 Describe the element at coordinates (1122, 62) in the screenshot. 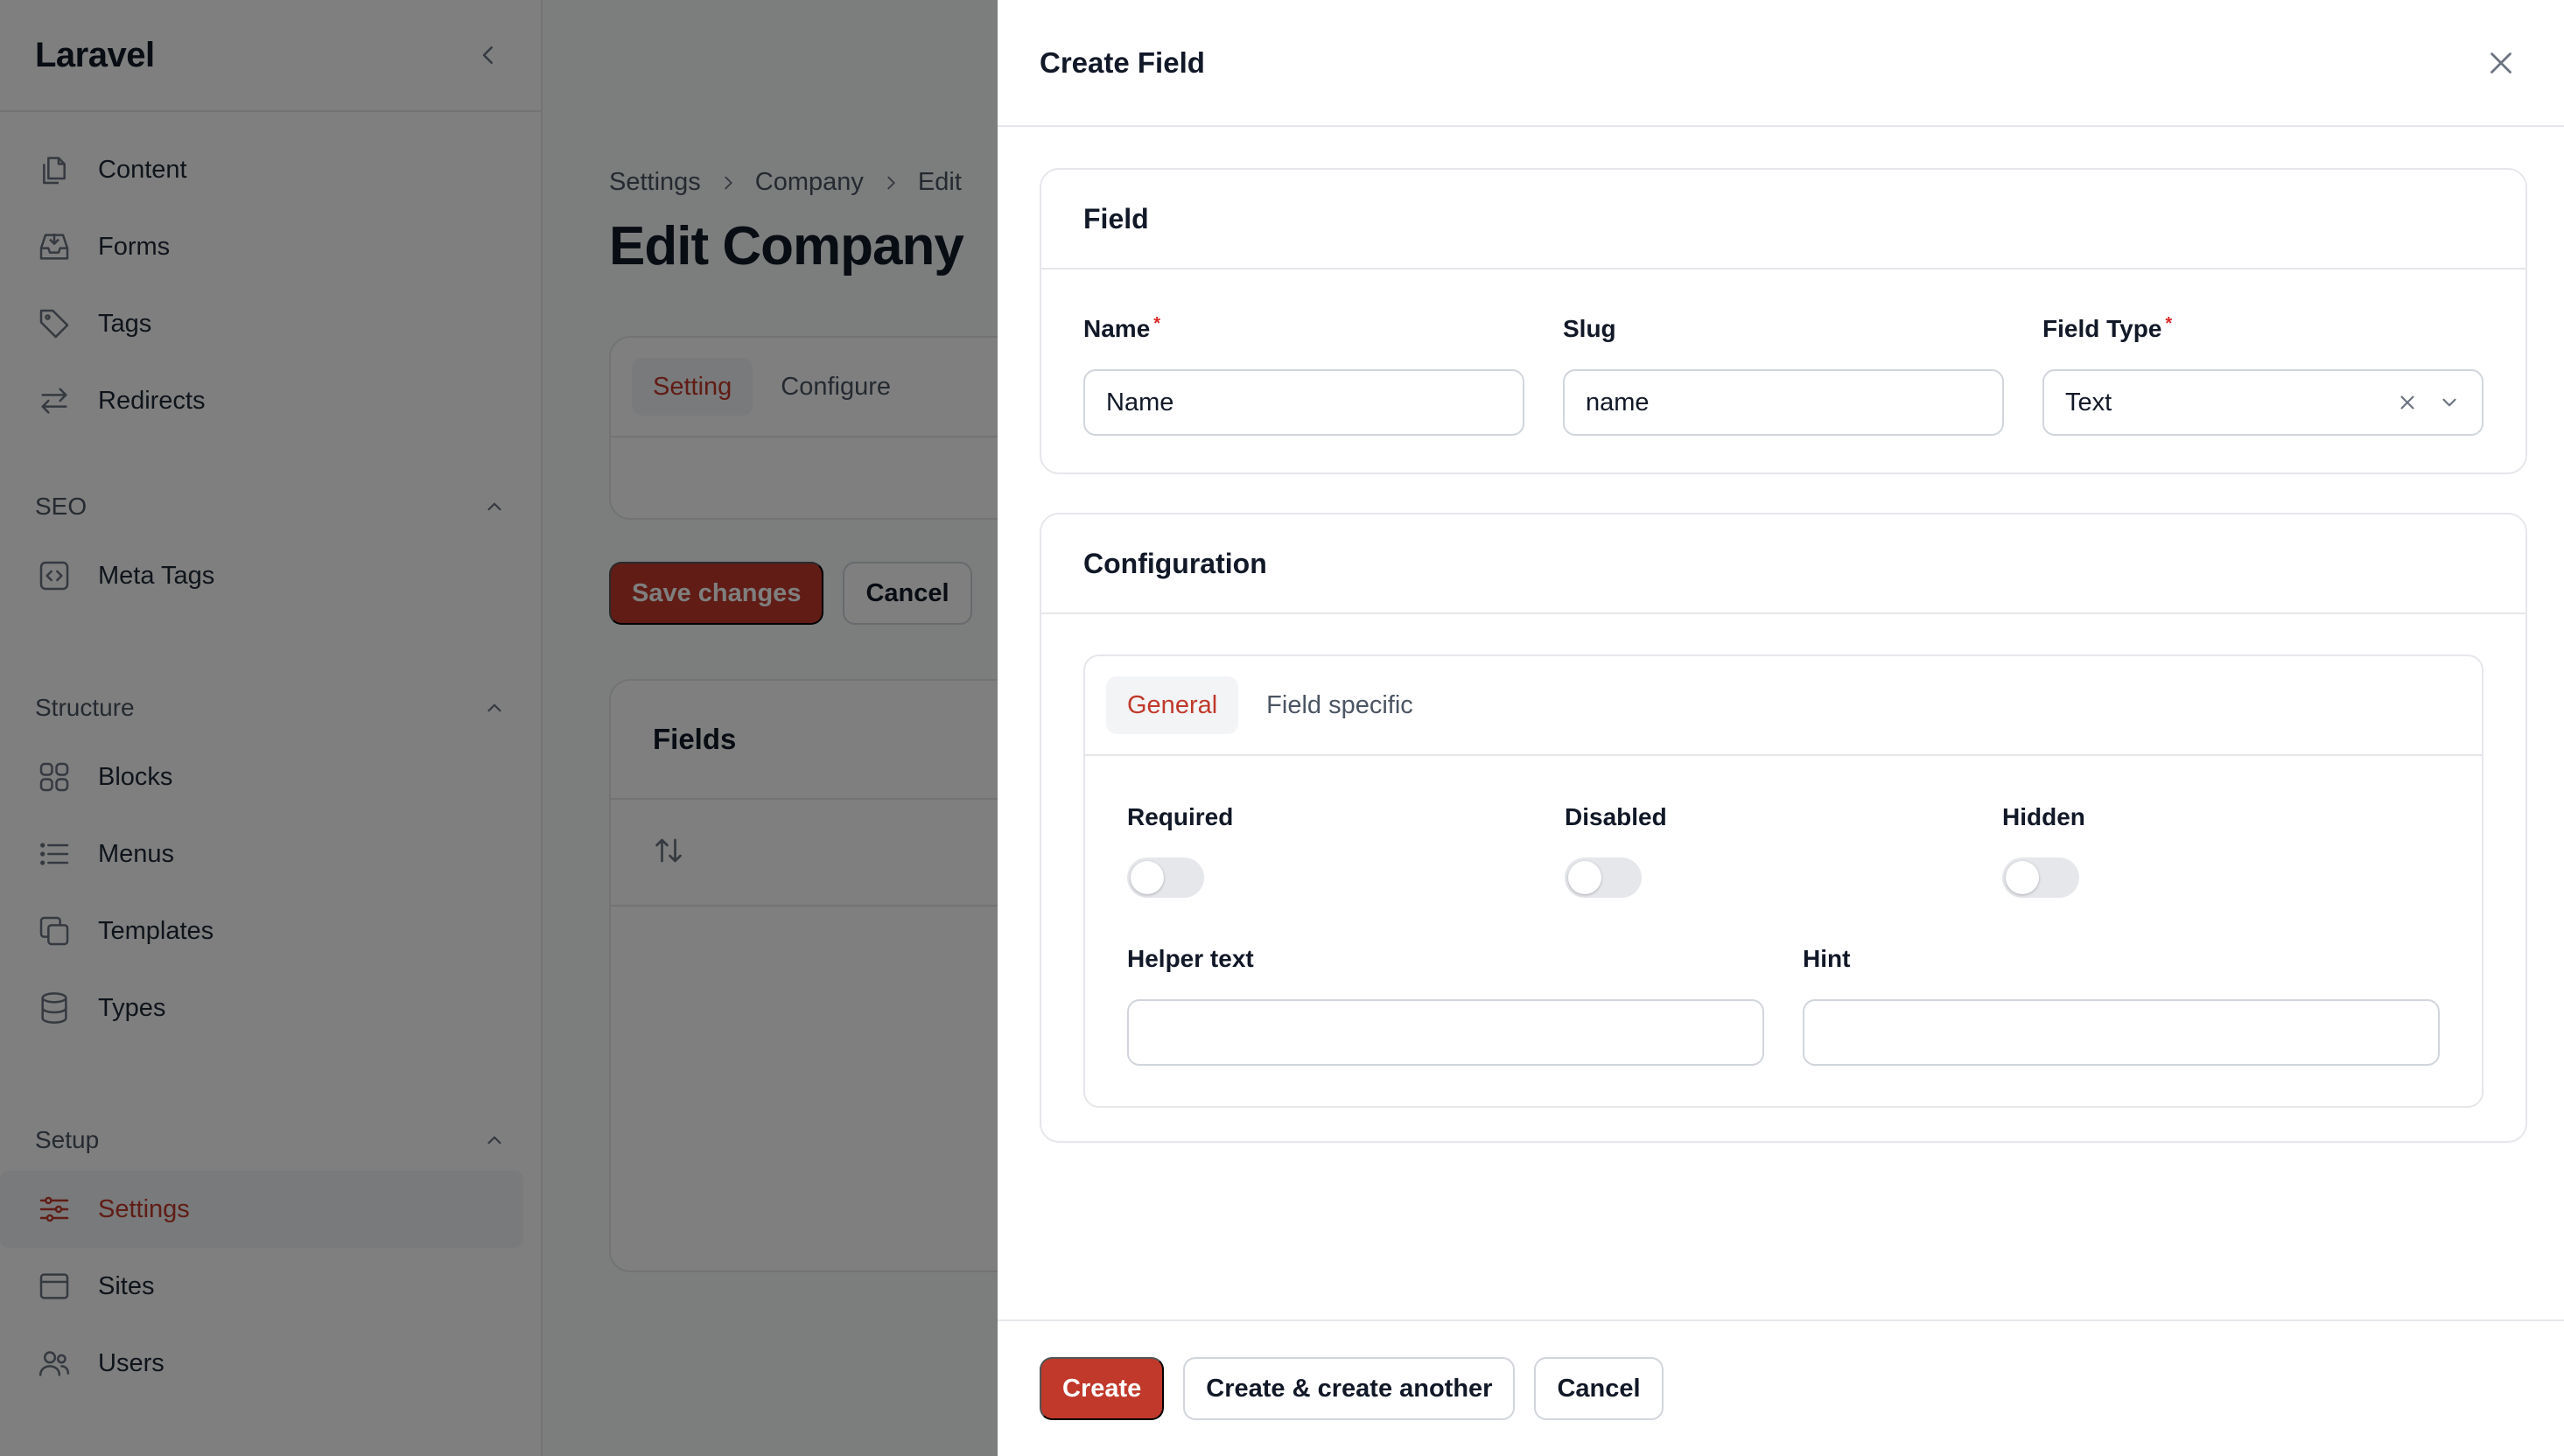

I see `panel-title: Create Field` at that location.